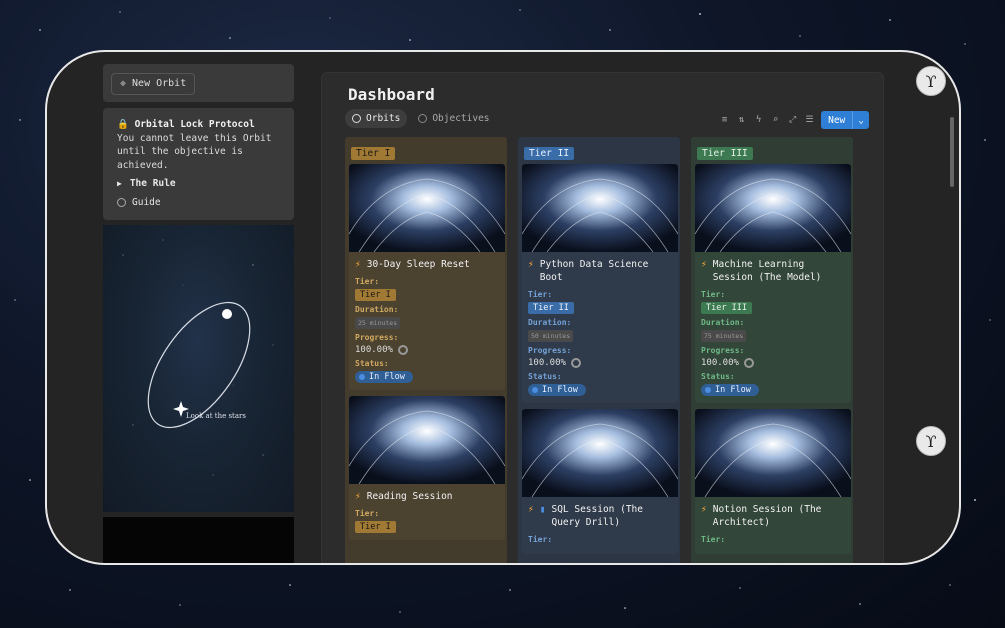 The width and height of the screenshot is (1005, 628). What do you see at coordinates (198, 184) in the screenshot?
I see `rule-toggle: ▶ The Rule` at bounding box center [198, 184].